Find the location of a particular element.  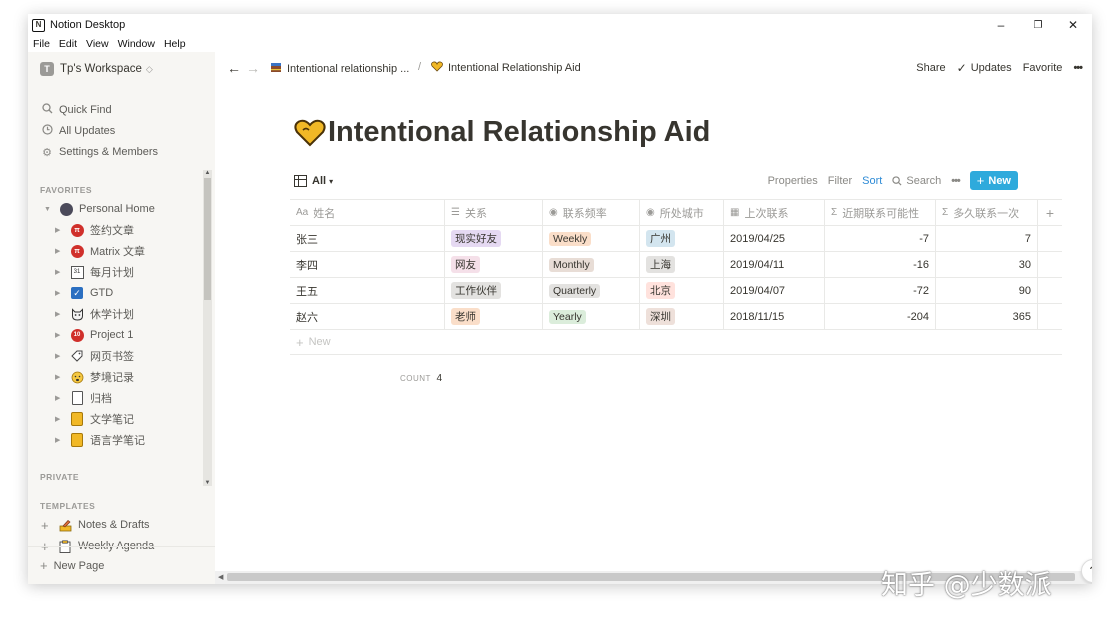

column-header-name: Aa 姓名 is located at coordinates (367, 212).